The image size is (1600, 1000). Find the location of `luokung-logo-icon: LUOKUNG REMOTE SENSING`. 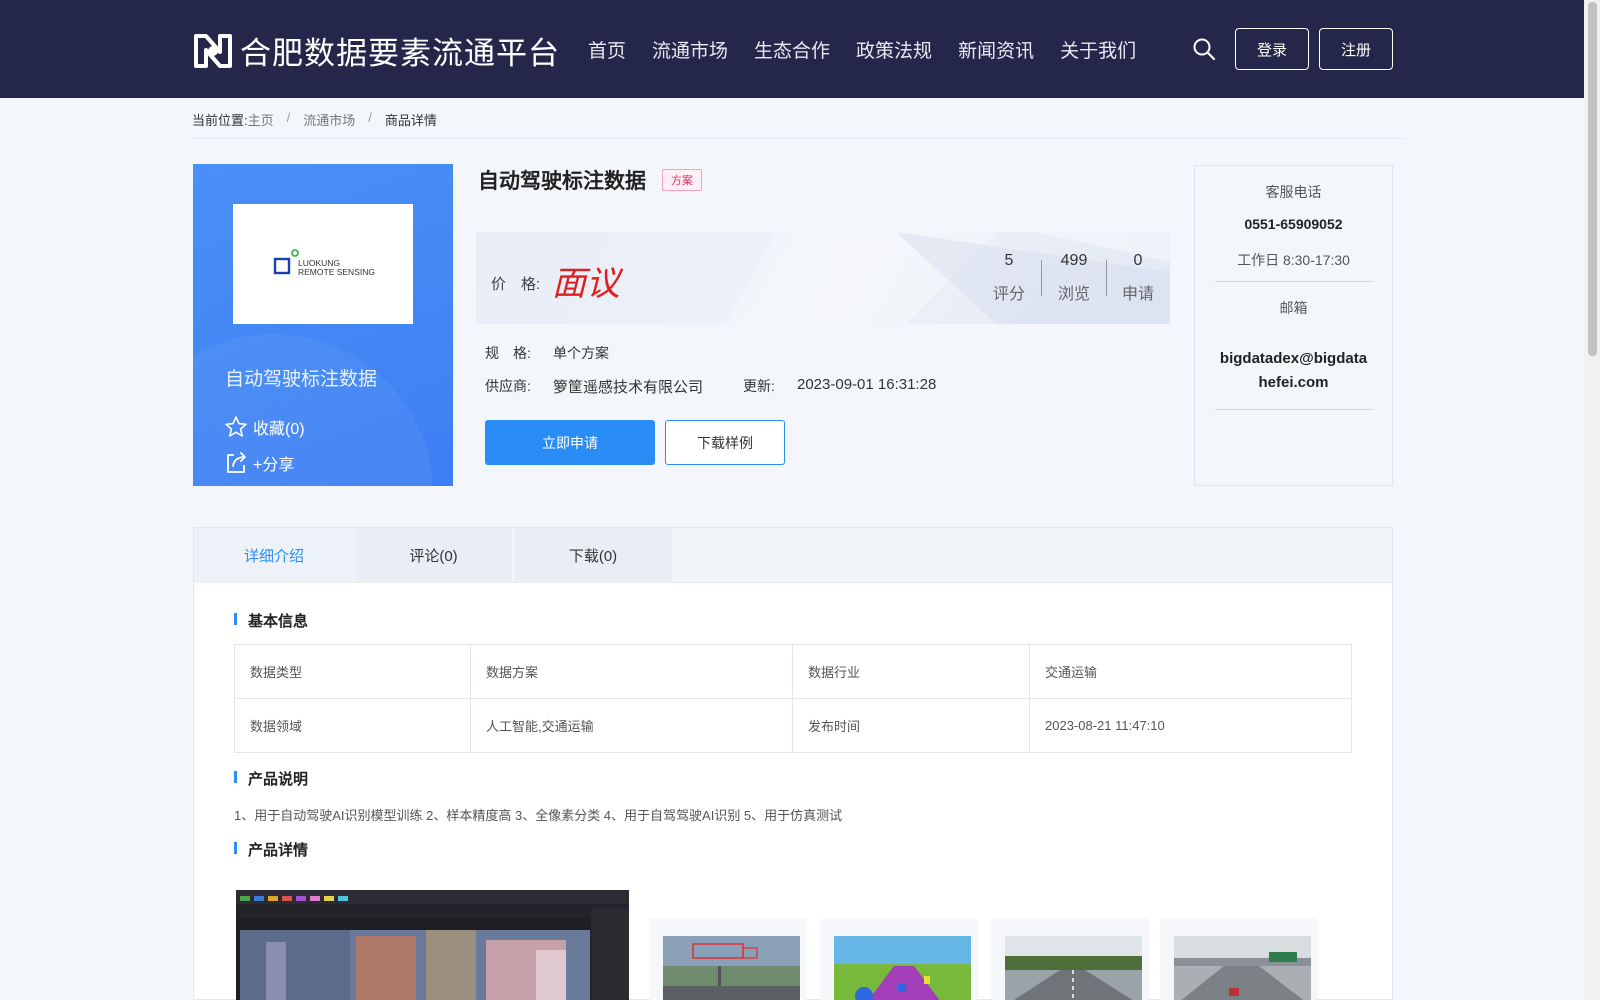

luokung-logo-icon: LUOKUNG REMOTE SENSING is located at coordinates (324, 263).